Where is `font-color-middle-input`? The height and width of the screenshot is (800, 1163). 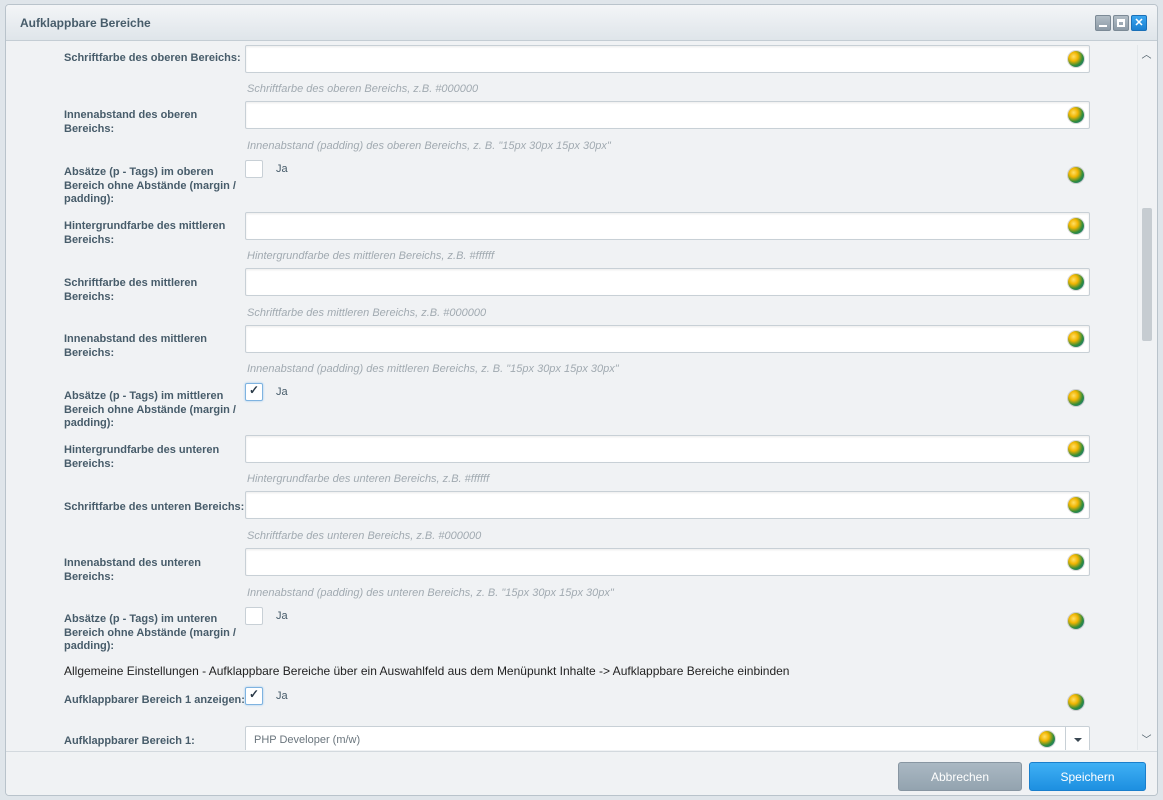 font-color-middle-input is located at coordinates (652, 282).